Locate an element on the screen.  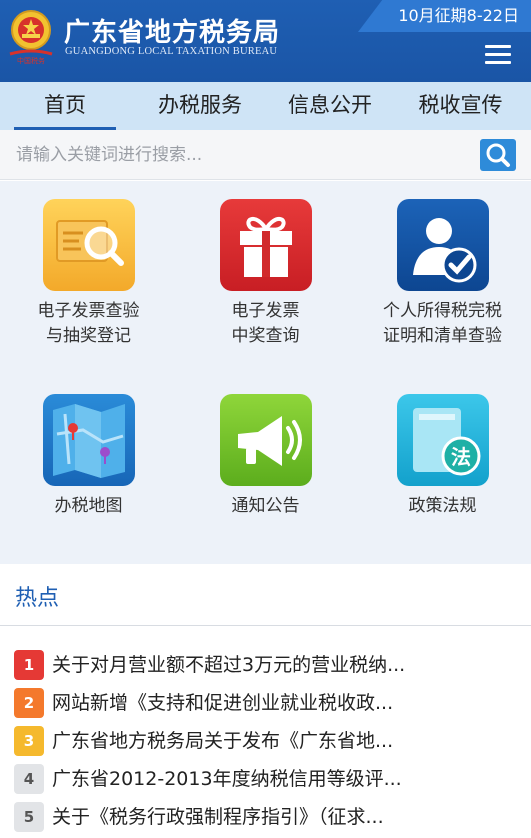
hamburger-menu-icon is located at coordinates (498, 55).